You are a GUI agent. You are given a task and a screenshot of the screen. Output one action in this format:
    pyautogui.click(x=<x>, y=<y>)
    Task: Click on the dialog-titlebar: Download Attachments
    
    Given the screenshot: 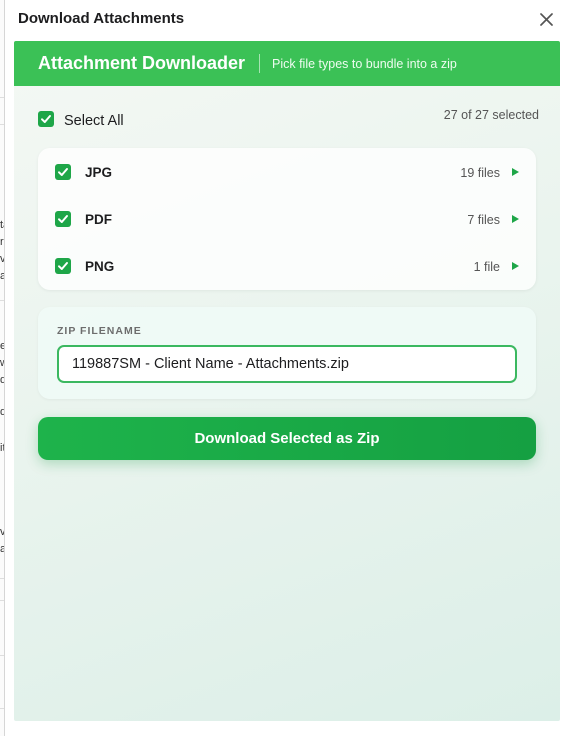 What is the action you would take?
    pyautogui.click(x=286, y=19)
    